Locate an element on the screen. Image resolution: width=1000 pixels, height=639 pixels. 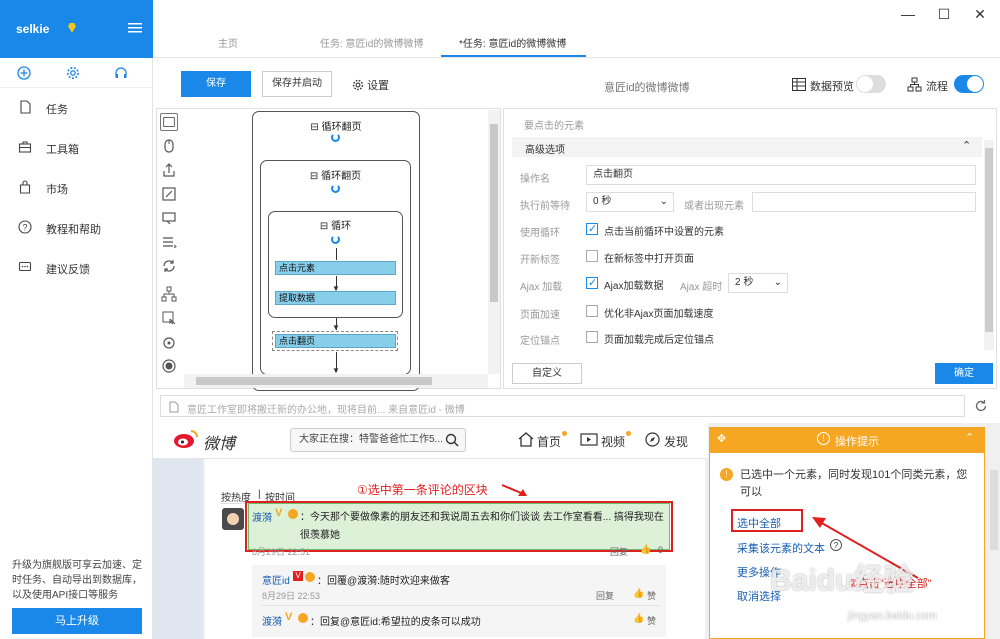
toolbox-icon is located at coordinates (25, 147).